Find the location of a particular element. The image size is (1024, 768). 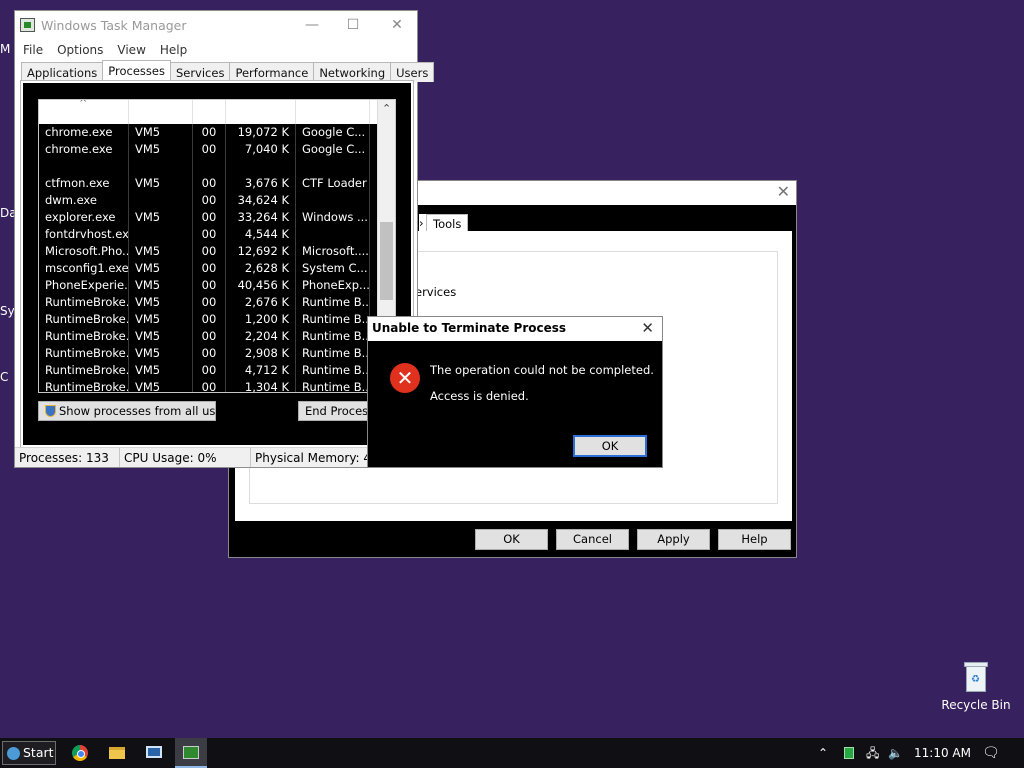

process-name-cell: msconfig1.exe is located at coordinates (84, 268).